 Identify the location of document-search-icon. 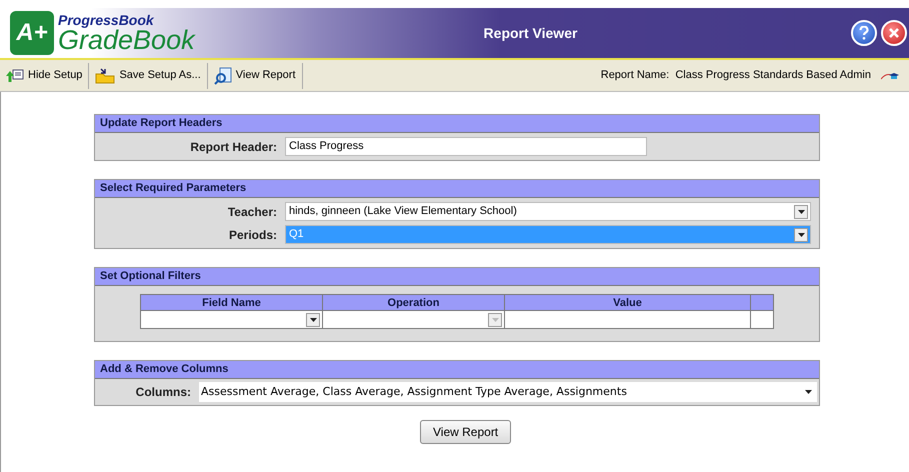
(223, 75).